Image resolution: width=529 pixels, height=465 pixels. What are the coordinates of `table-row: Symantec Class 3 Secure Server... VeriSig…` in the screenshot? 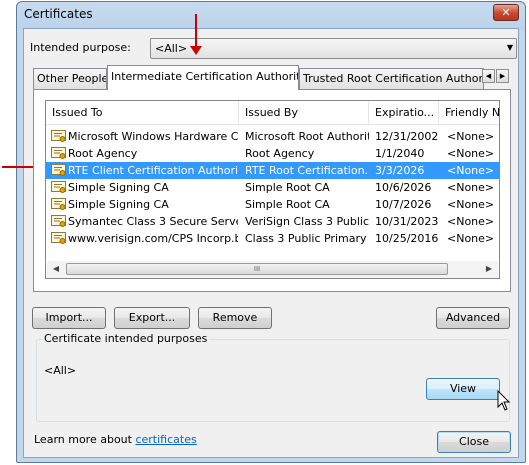 It's located at (272, 221).